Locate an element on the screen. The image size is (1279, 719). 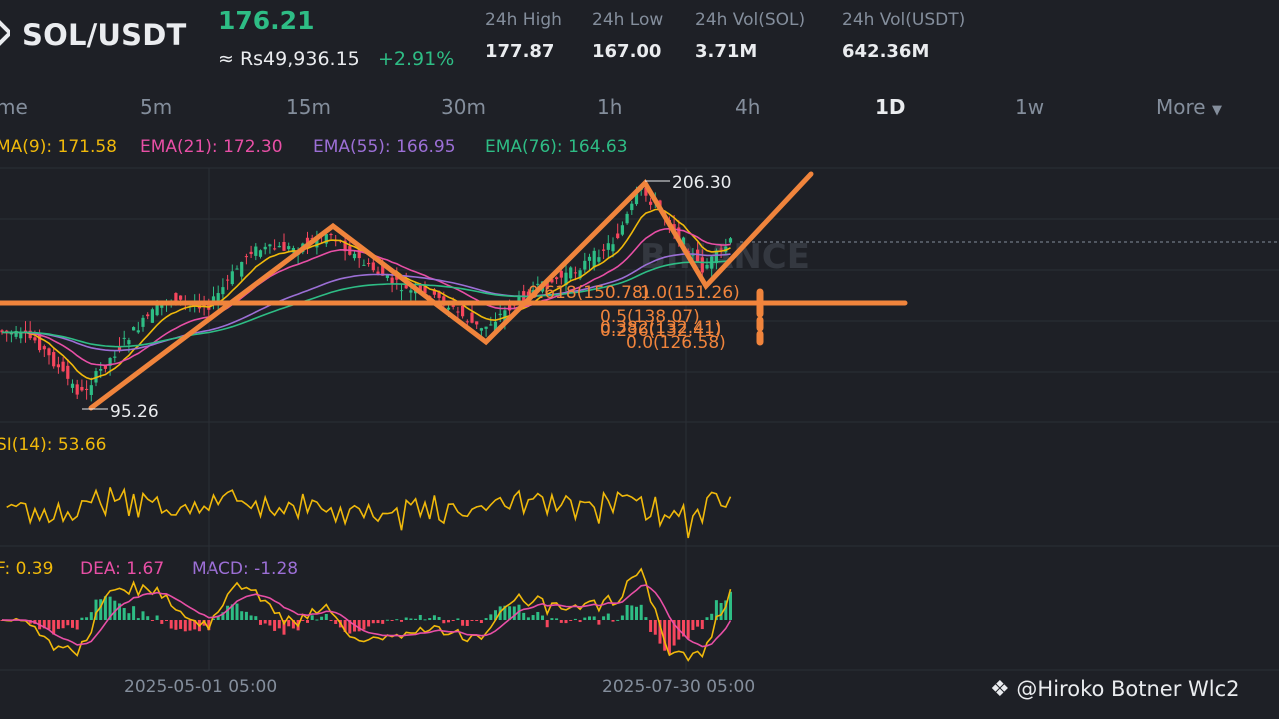
ema21-line is located at coordinates (366, 297).